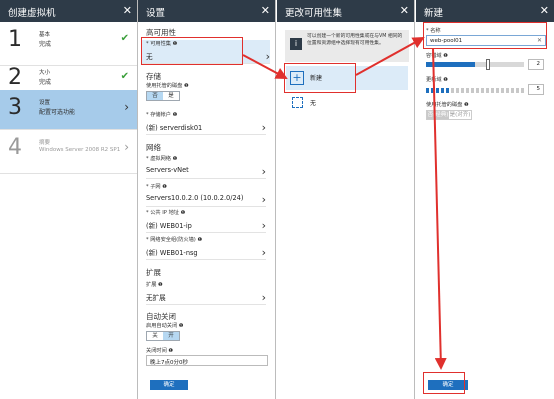 This screenshot has width=554, height=399. I want to click on managed-disk-mode-toggle: 否(经典) 是(对齐), so click(449, 115).